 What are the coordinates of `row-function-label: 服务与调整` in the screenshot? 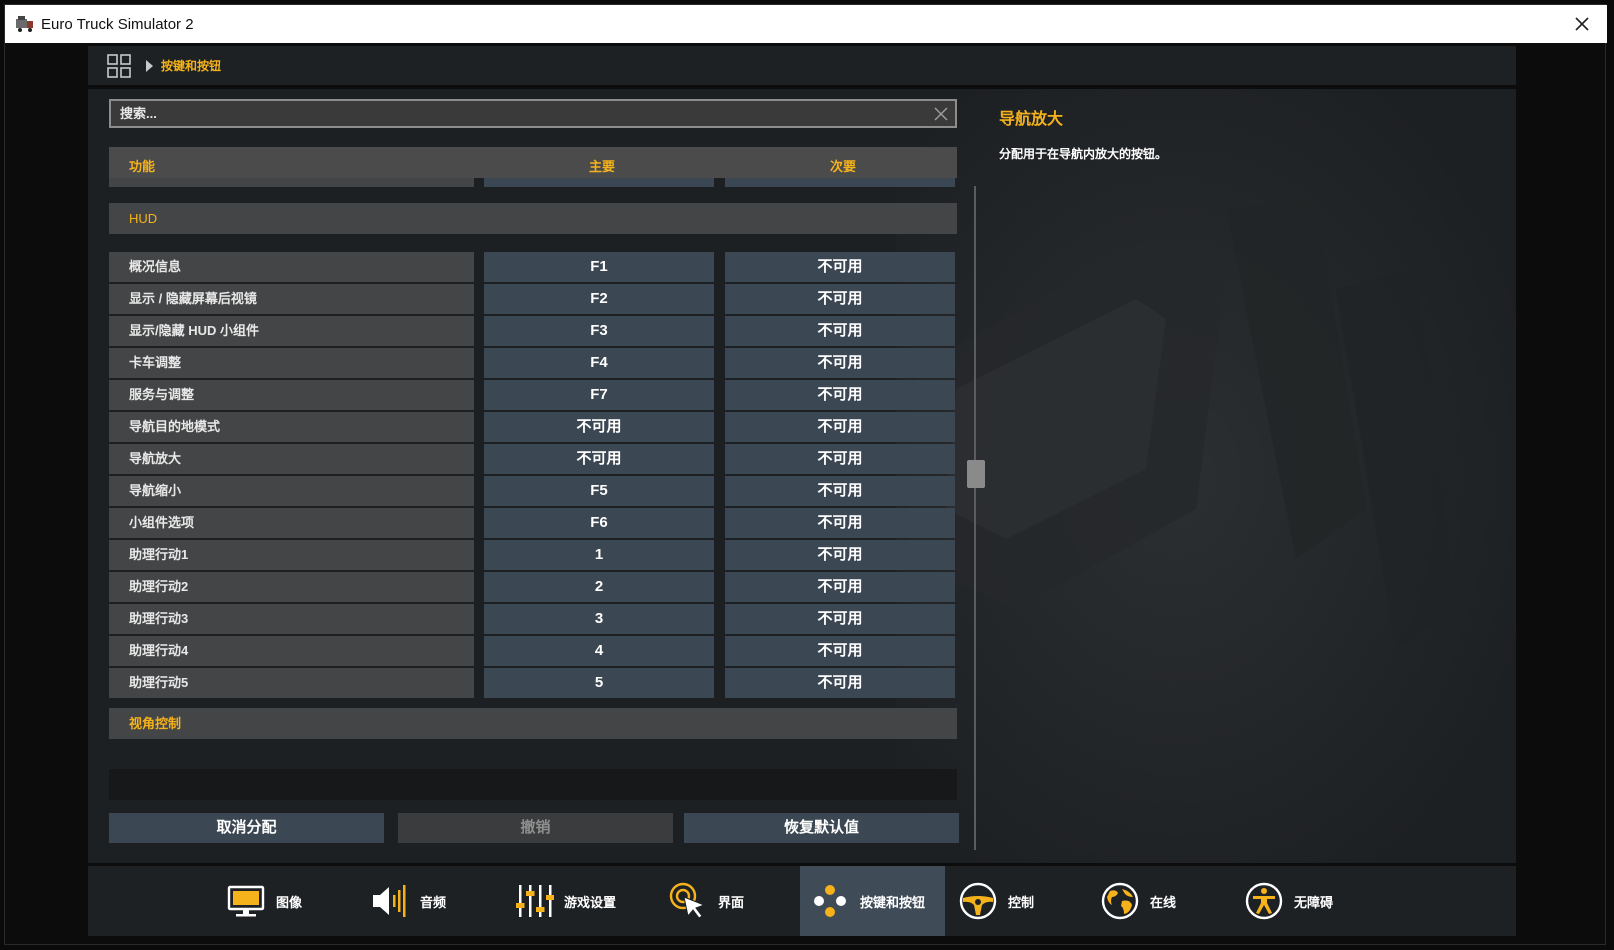 It's located at (291, 395).